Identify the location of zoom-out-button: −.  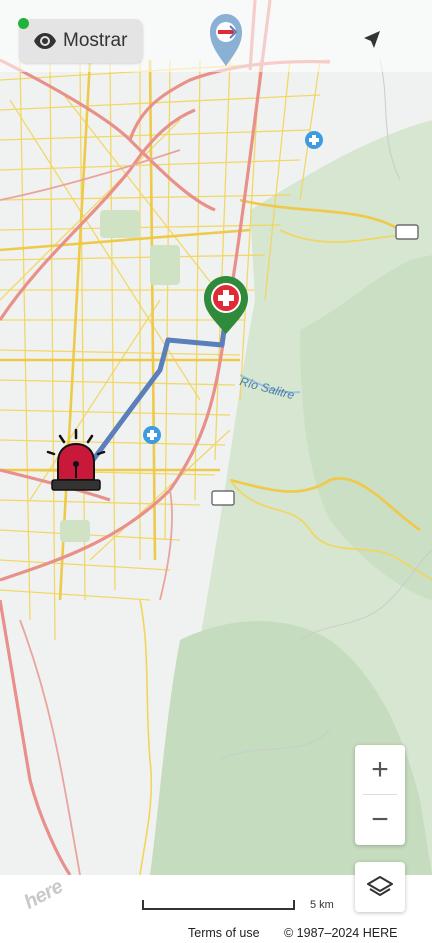
(380, 820).